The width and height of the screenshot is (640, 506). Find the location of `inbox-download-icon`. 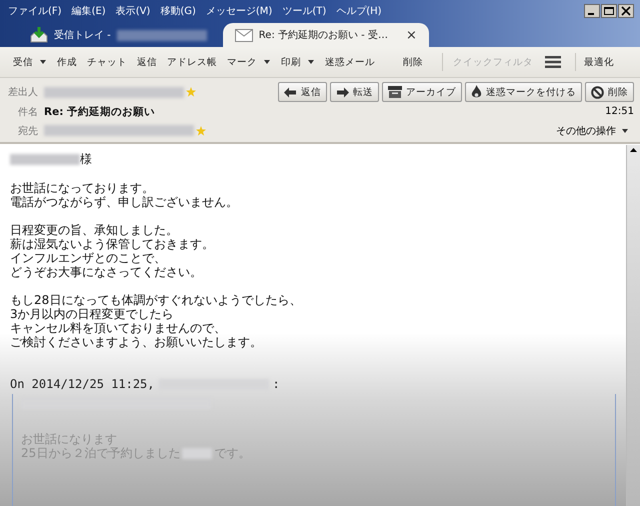

inbox-download-icon is located at coordinates (39, 35).